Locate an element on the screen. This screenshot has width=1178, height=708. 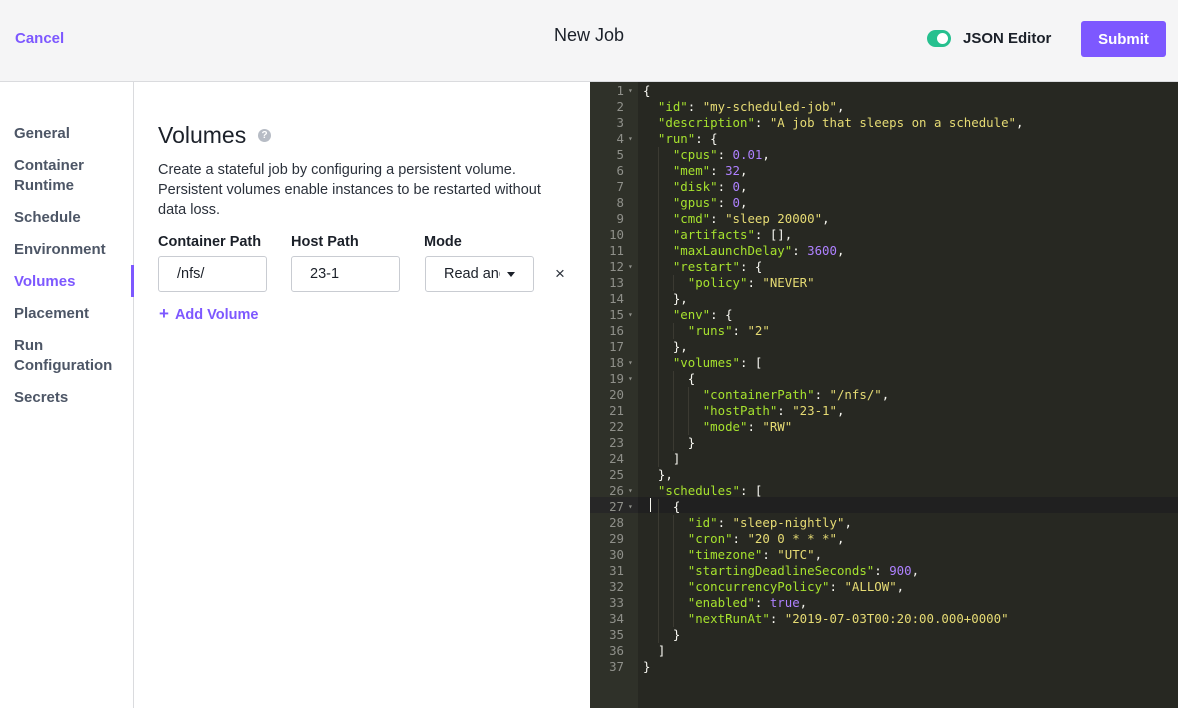
code-text: "artifacts": [], is located at coordinates (717, 235).